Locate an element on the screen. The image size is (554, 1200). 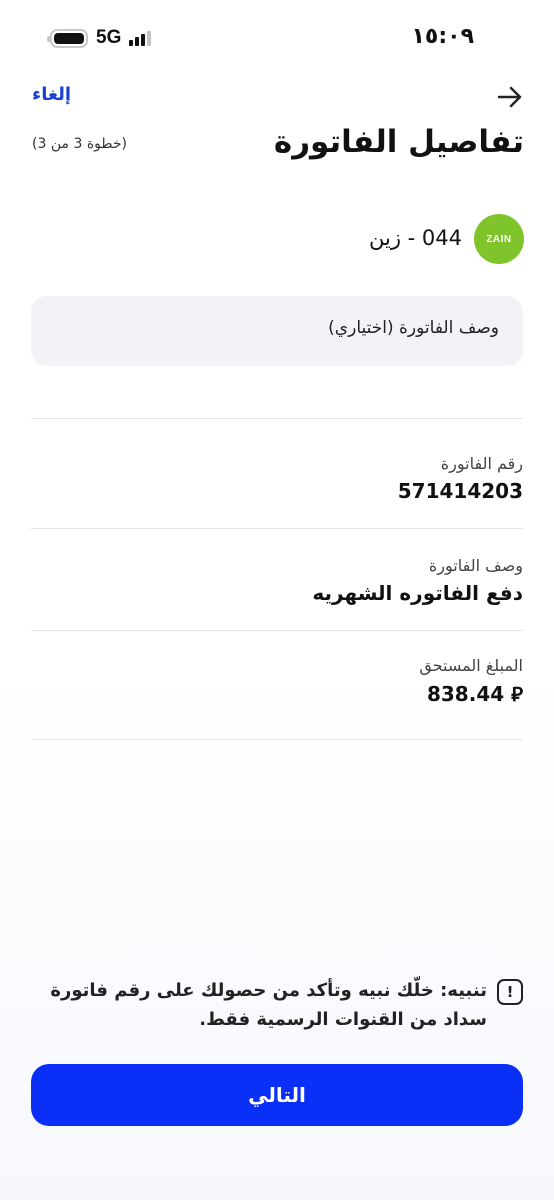
header: إلغاء is located at coordinates (277, 97).